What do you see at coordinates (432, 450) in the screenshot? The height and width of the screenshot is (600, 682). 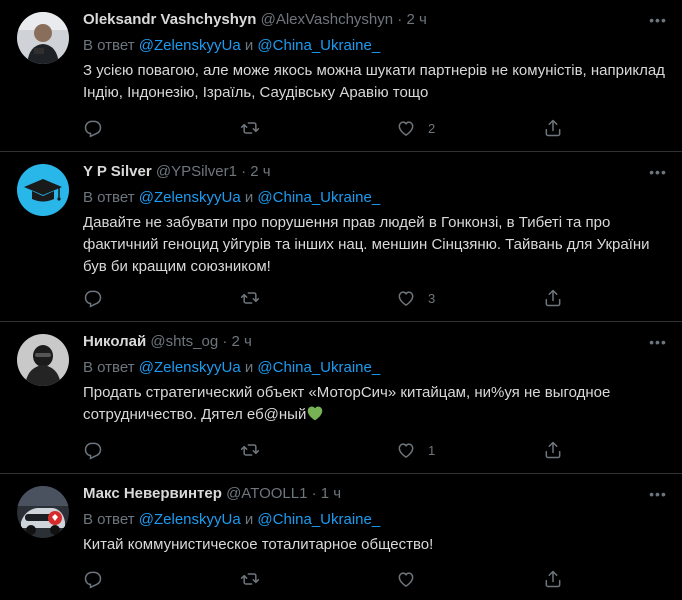 I see `like-count: 1` at bounding box center [432, 450].